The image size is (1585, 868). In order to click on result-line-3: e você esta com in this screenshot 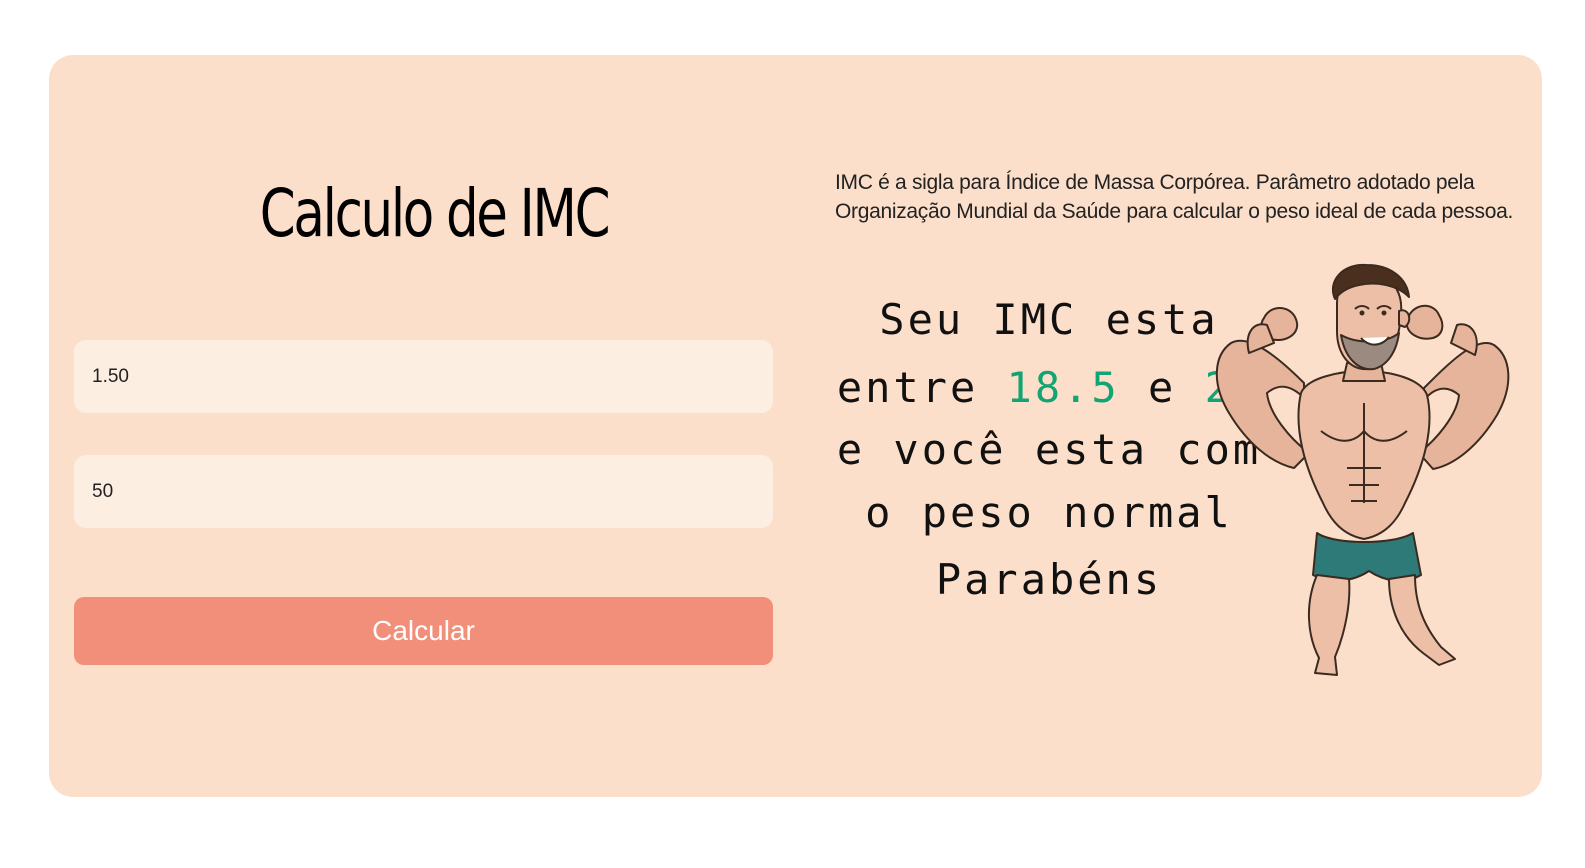, I will do `click(1049, 449)`.